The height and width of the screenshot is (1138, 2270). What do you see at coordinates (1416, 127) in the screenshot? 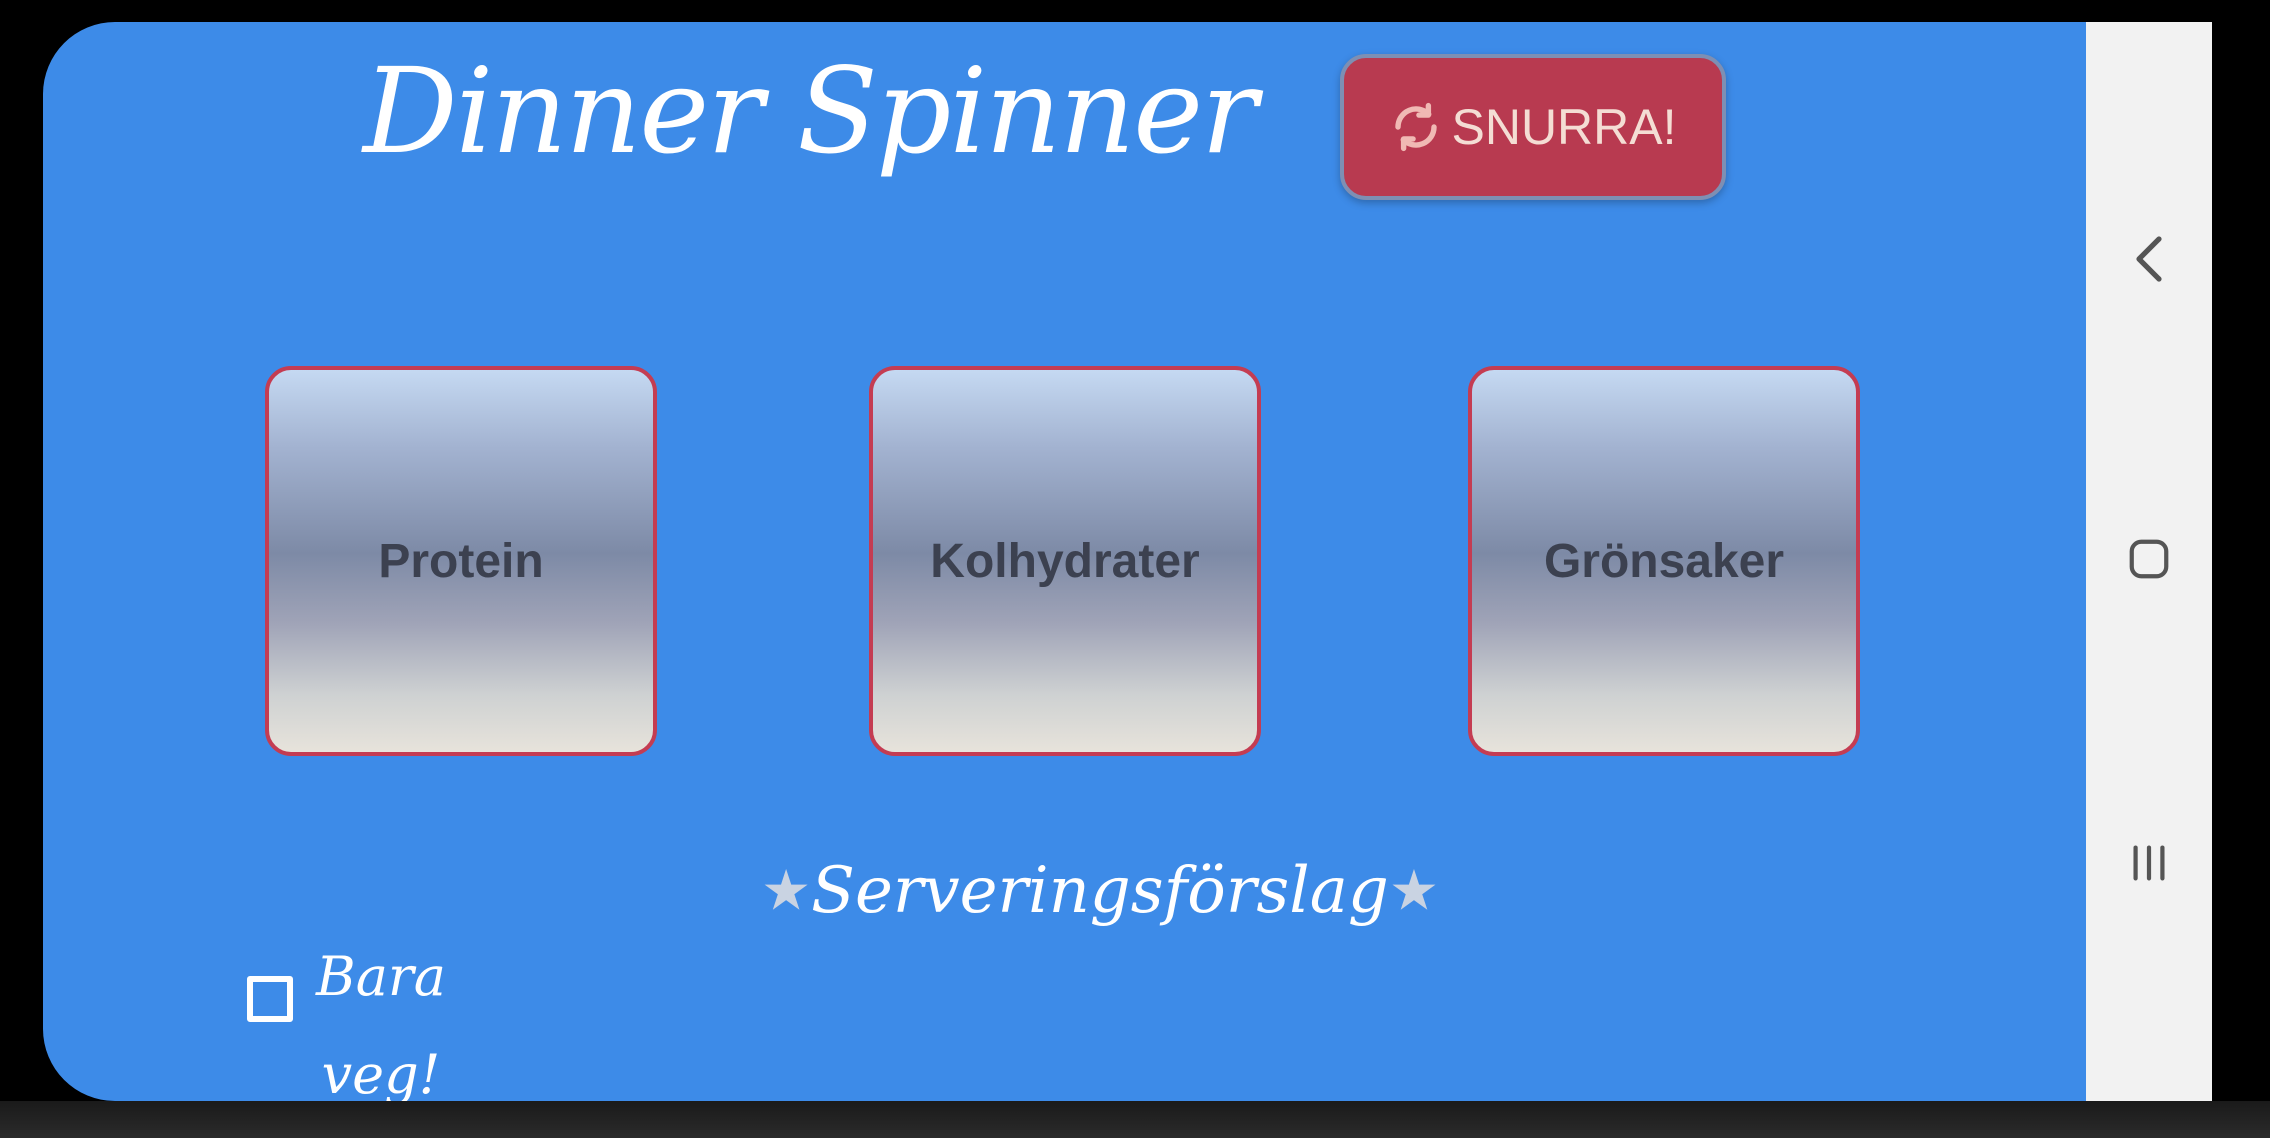
I see `refresh-icon` at bounding box center [1416, 127].